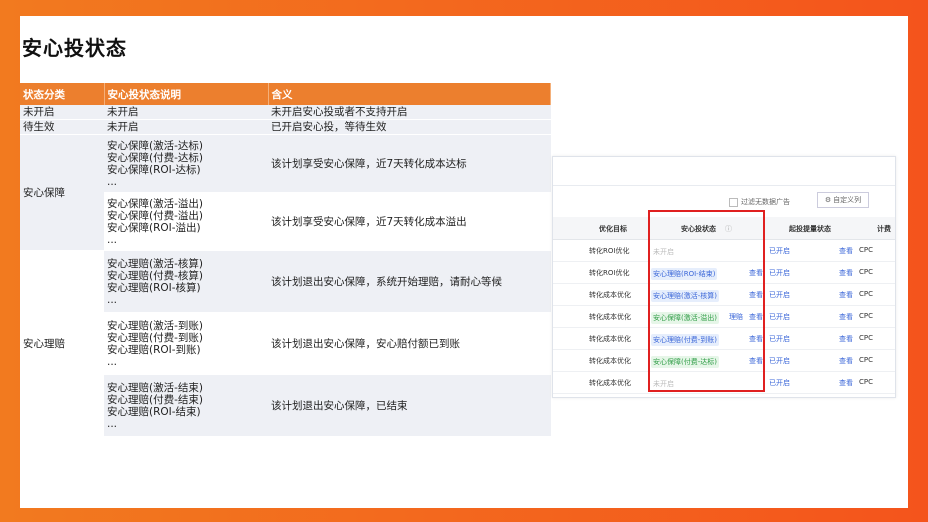  I want to click on header-category: 状态分类, so click(62, 94).